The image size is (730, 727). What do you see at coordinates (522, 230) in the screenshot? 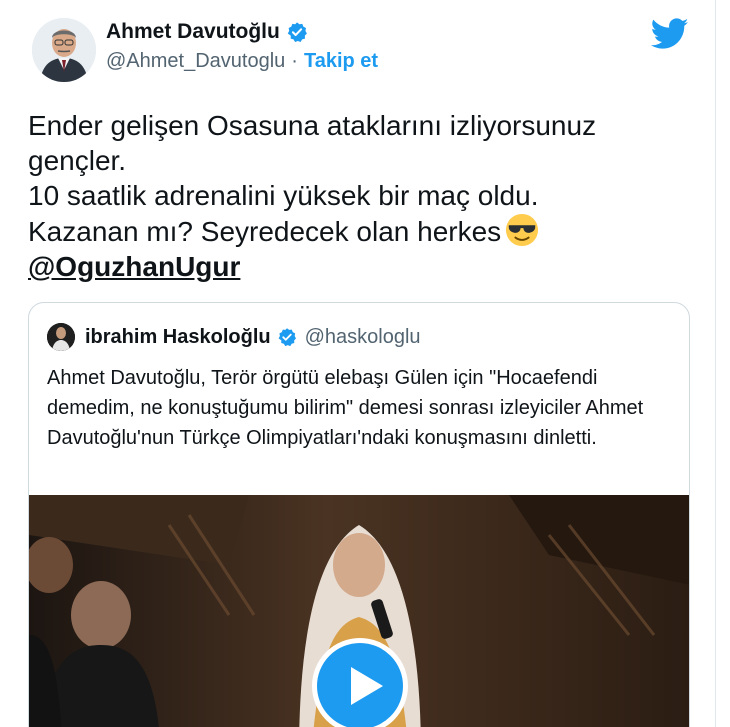
I see `sunglasses-emoji-icon` at bounding box center [522, 230].